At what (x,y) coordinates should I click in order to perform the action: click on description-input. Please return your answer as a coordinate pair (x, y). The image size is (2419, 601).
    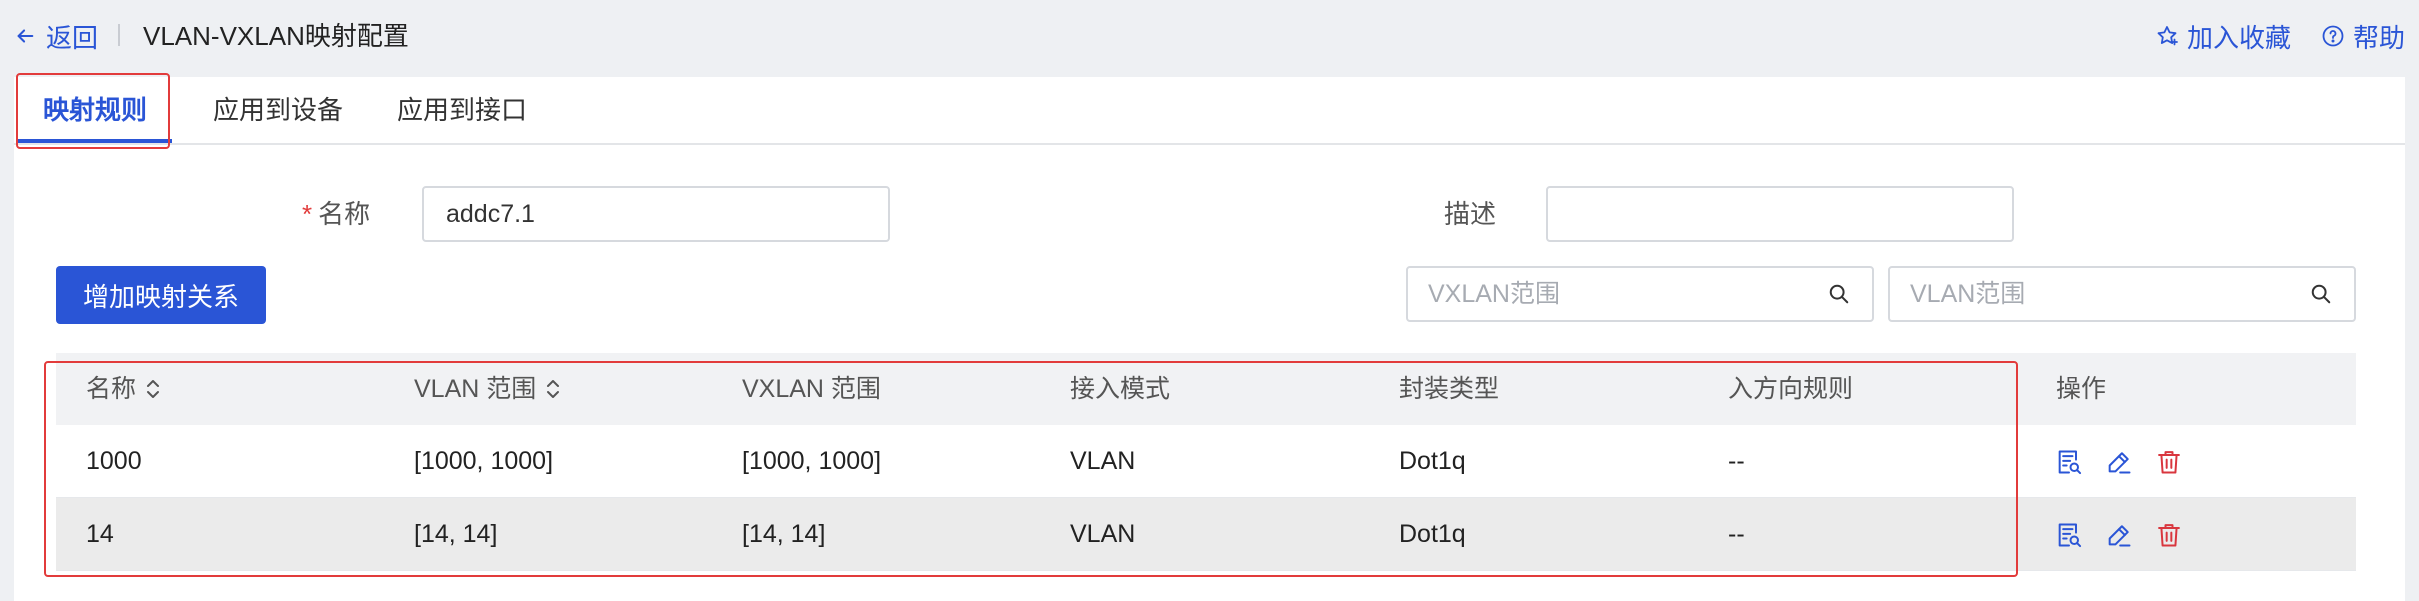
    Looking at the image, I should click on (1780, 214).